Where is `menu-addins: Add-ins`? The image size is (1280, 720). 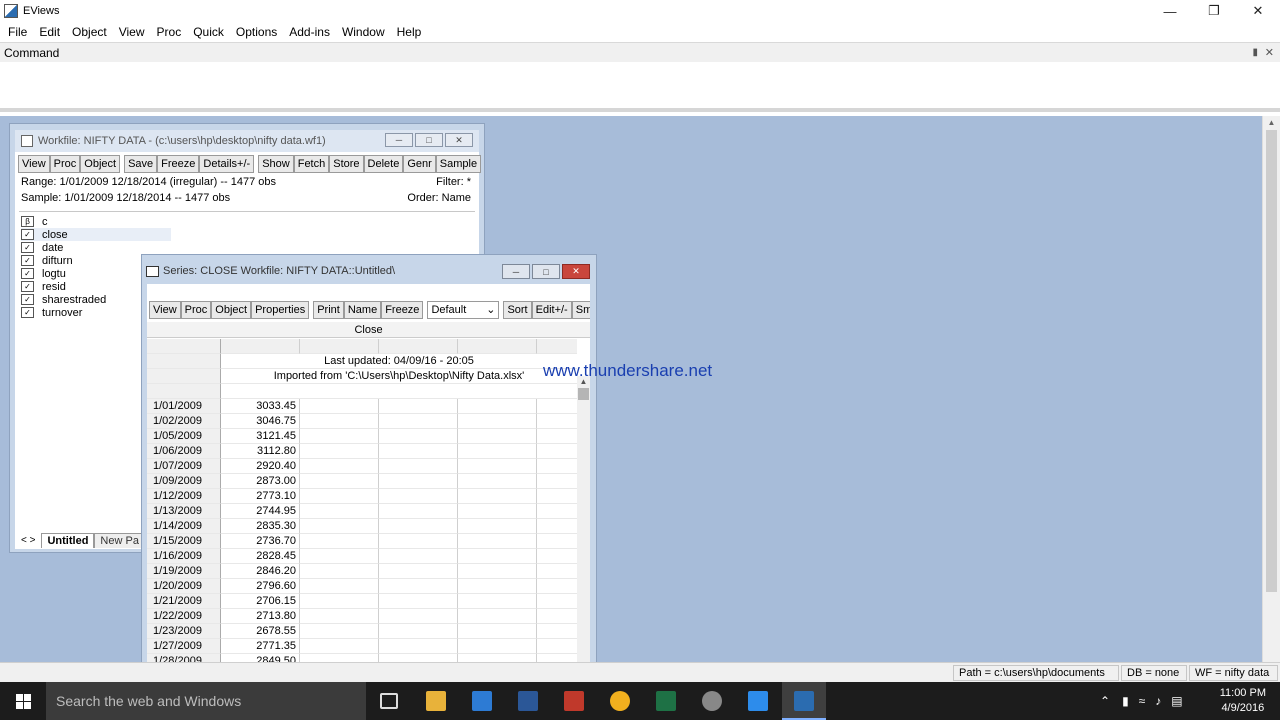 menu-addins: Add-ins is located at coordinates (309, 32).